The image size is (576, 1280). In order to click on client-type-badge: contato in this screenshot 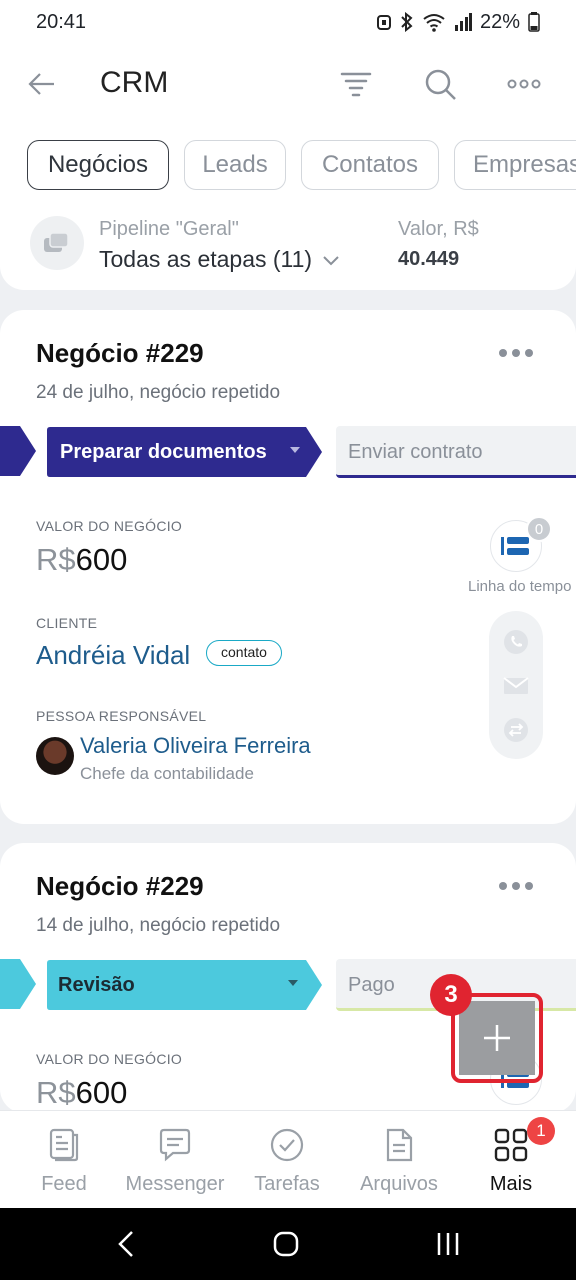, I will do `click(244, 653)`.